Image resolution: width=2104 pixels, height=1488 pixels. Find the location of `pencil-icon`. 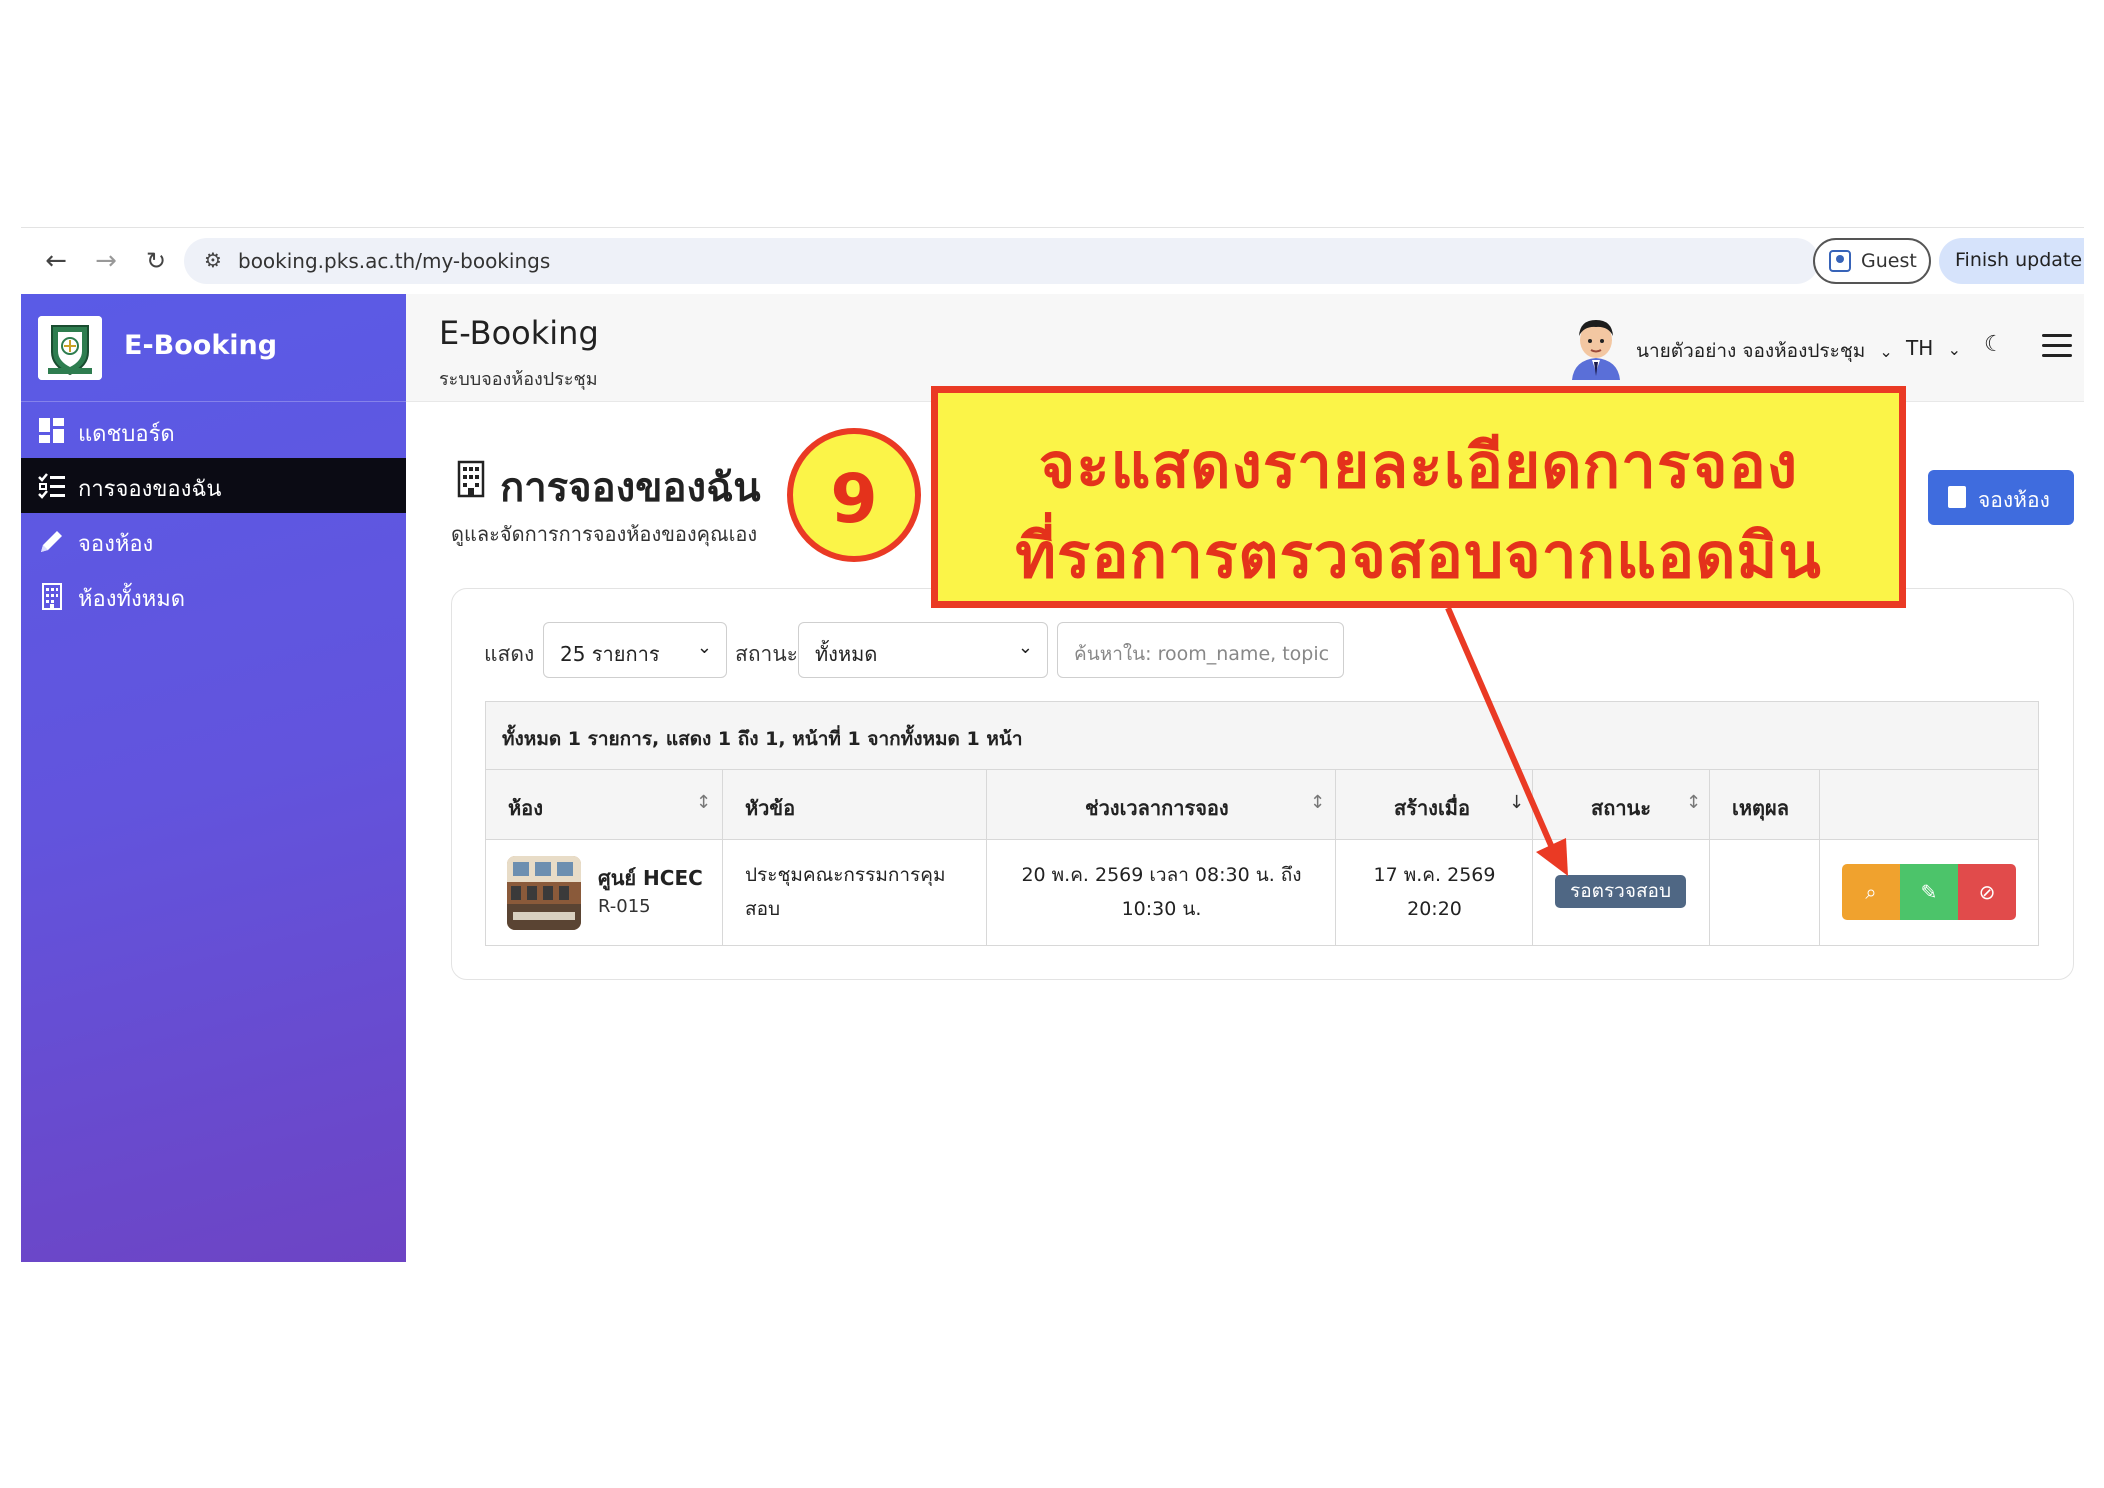

pencil-icon is located at coordinates (51, 541).